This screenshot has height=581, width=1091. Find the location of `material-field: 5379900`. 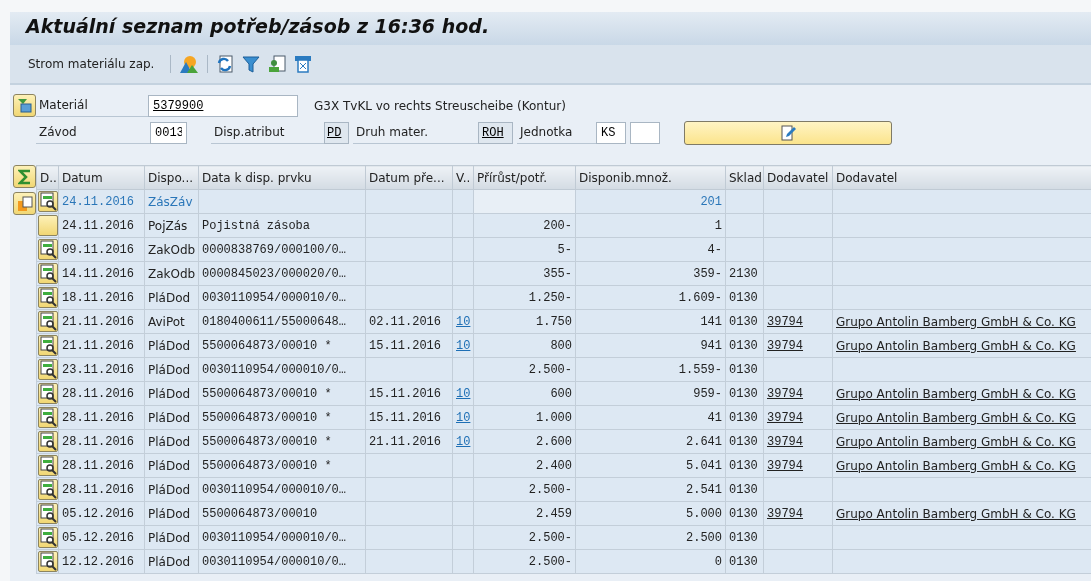

material-field: 5379900 is located at coordinates (223, 105).